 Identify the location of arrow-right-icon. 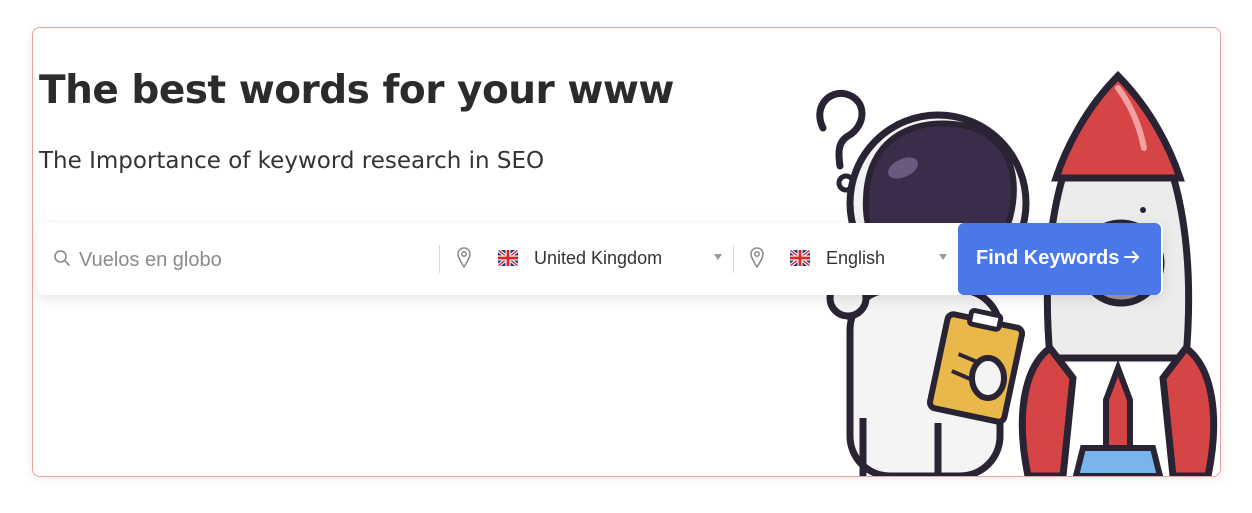
(1131, 257).